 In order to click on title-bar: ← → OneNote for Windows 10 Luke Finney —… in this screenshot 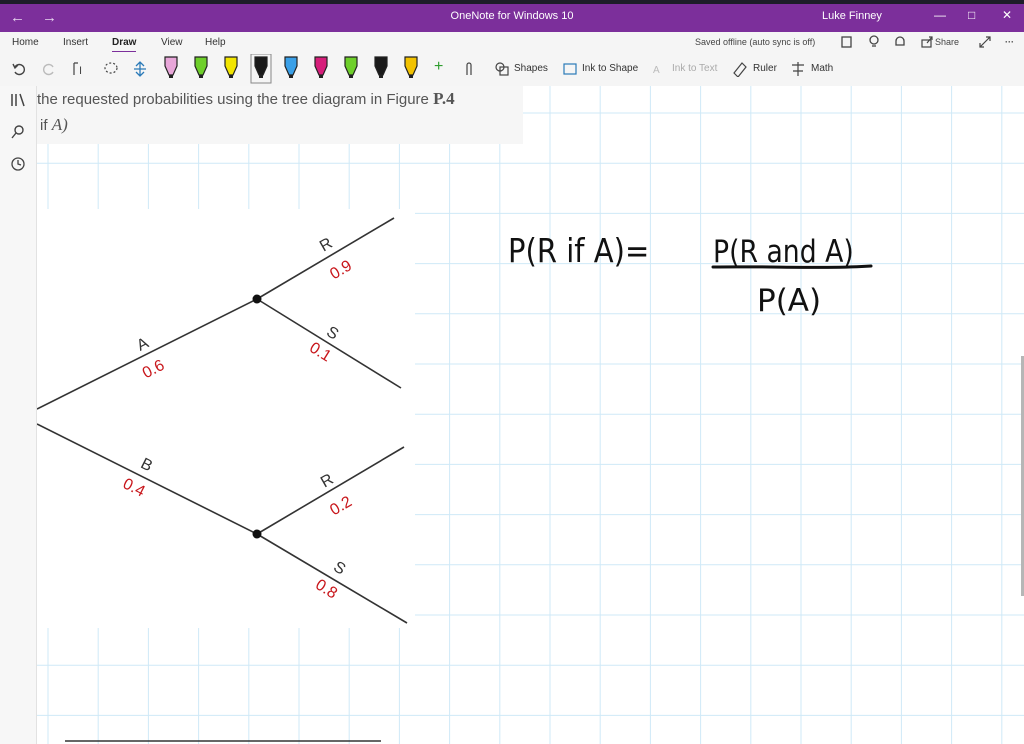, I will do `click(512, 16)`.